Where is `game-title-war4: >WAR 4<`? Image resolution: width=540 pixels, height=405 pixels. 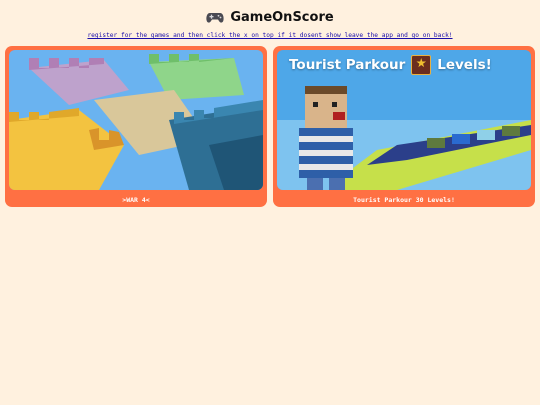 game-title-war4: >WAR 4< is located at coordinates (136, 200).